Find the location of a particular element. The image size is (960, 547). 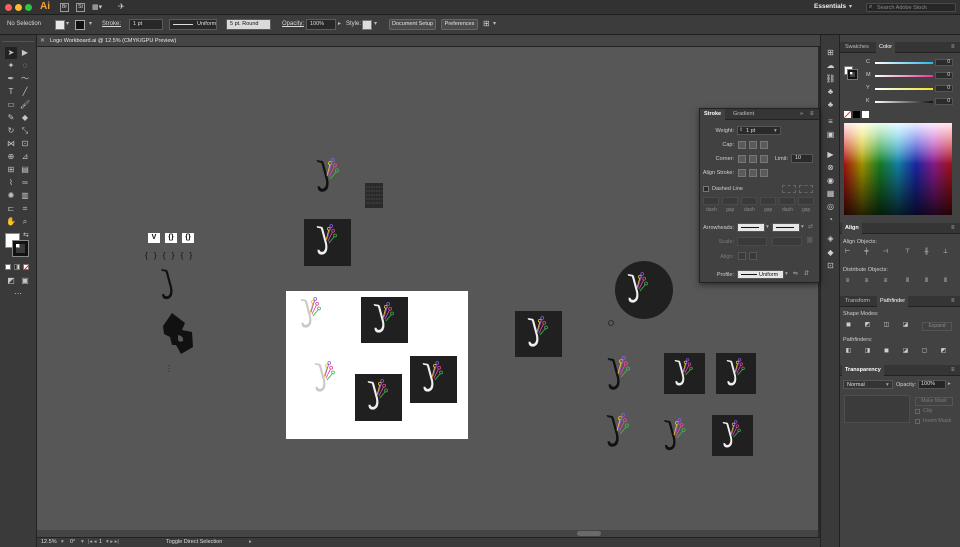

unite-icon: ◼ is located at coordinates (848, 325).